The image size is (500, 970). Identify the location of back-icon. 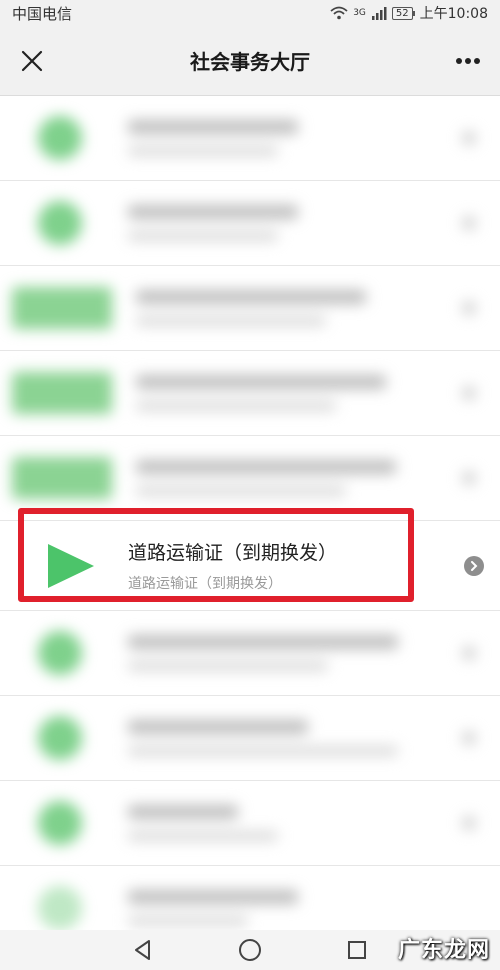
(143, 950).